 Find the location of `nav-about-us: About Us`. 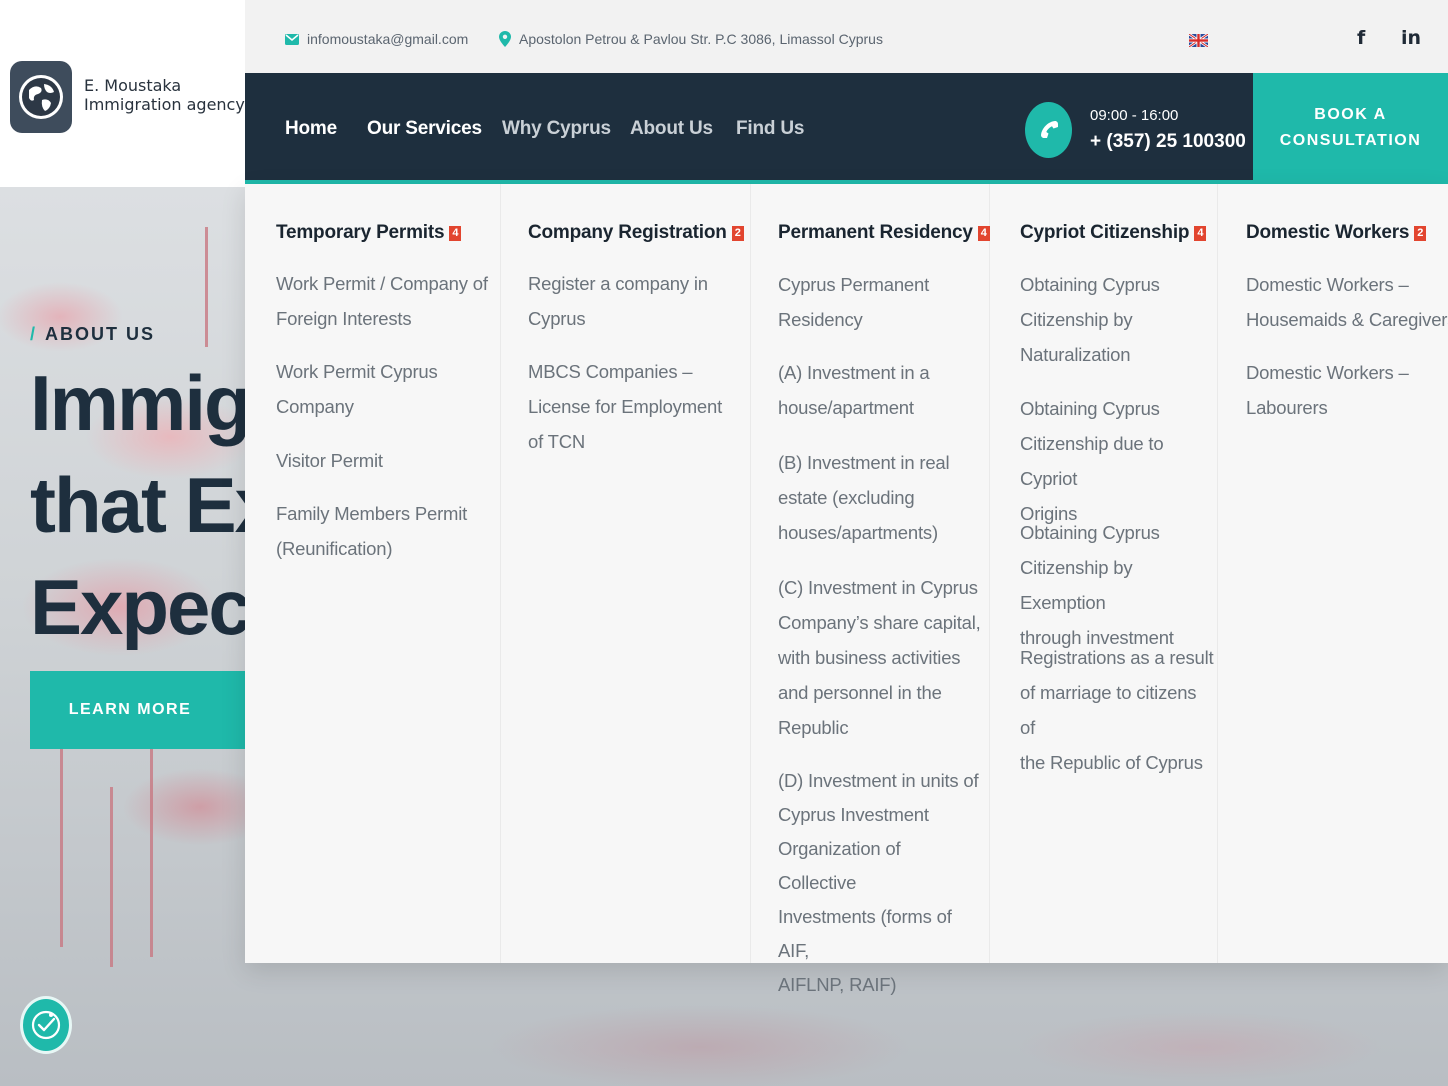

nav-about-us: About Us is located at coordinates (671, 129).